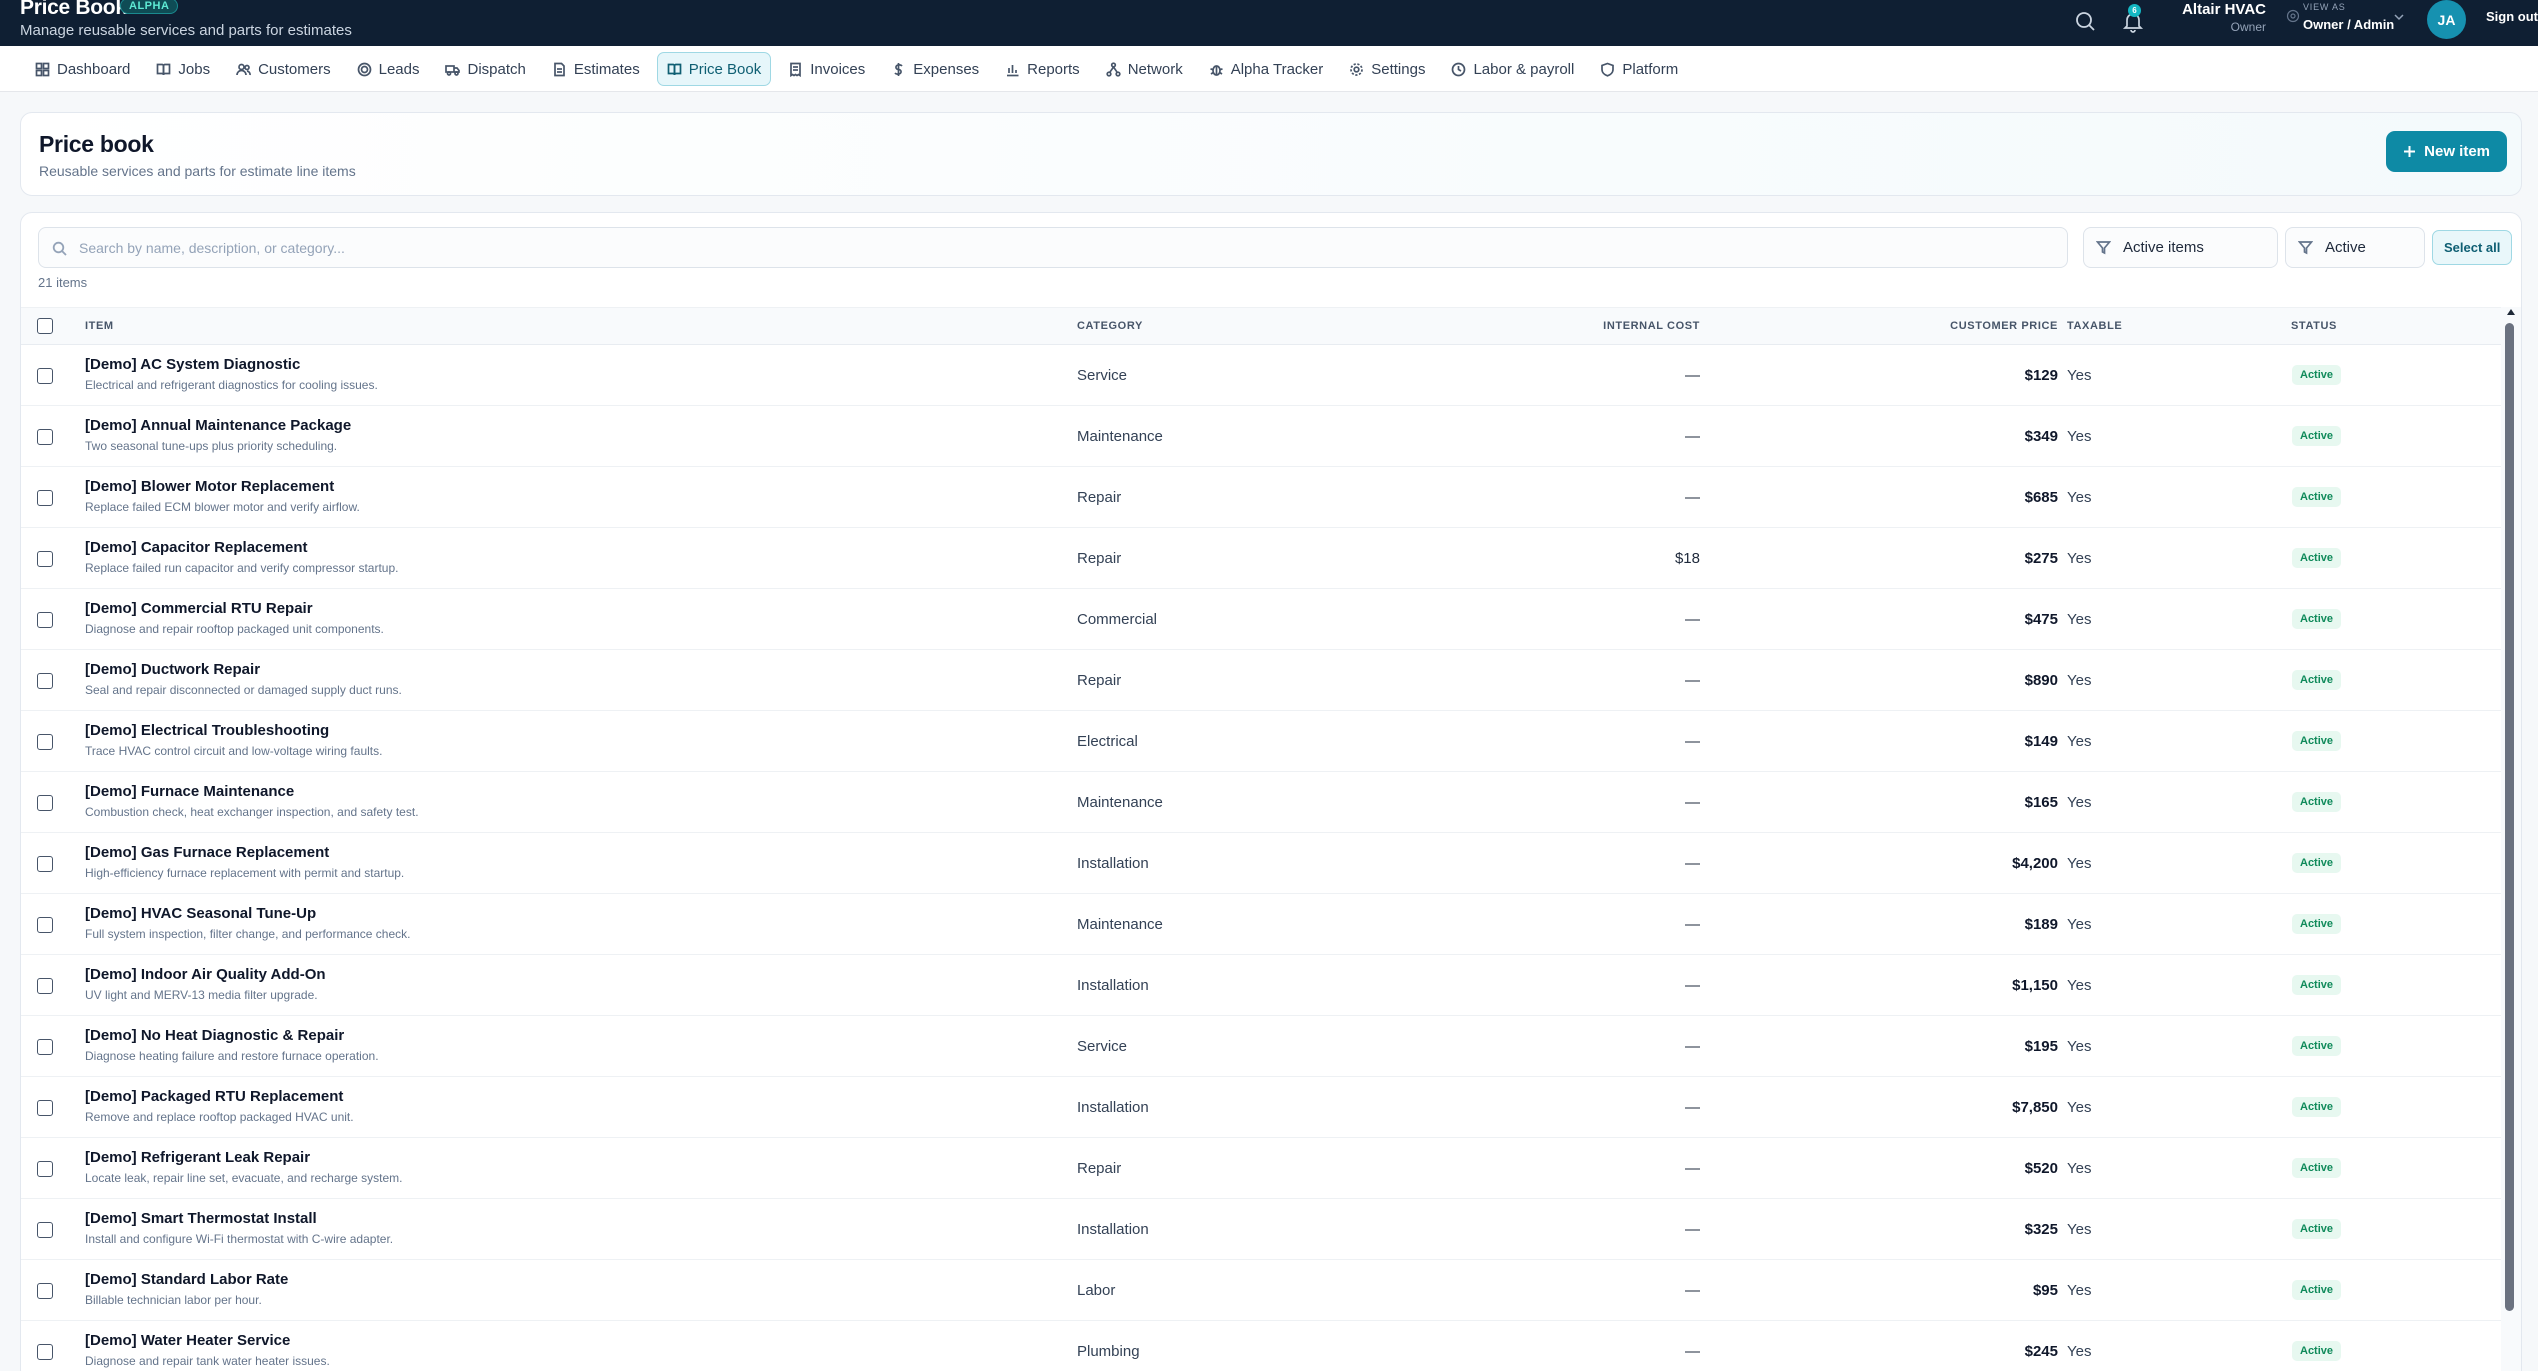 The width and height of the screenshot is (2538, 1371). I want to click on nav-item-price-book: Price Book, so click(714, 69).